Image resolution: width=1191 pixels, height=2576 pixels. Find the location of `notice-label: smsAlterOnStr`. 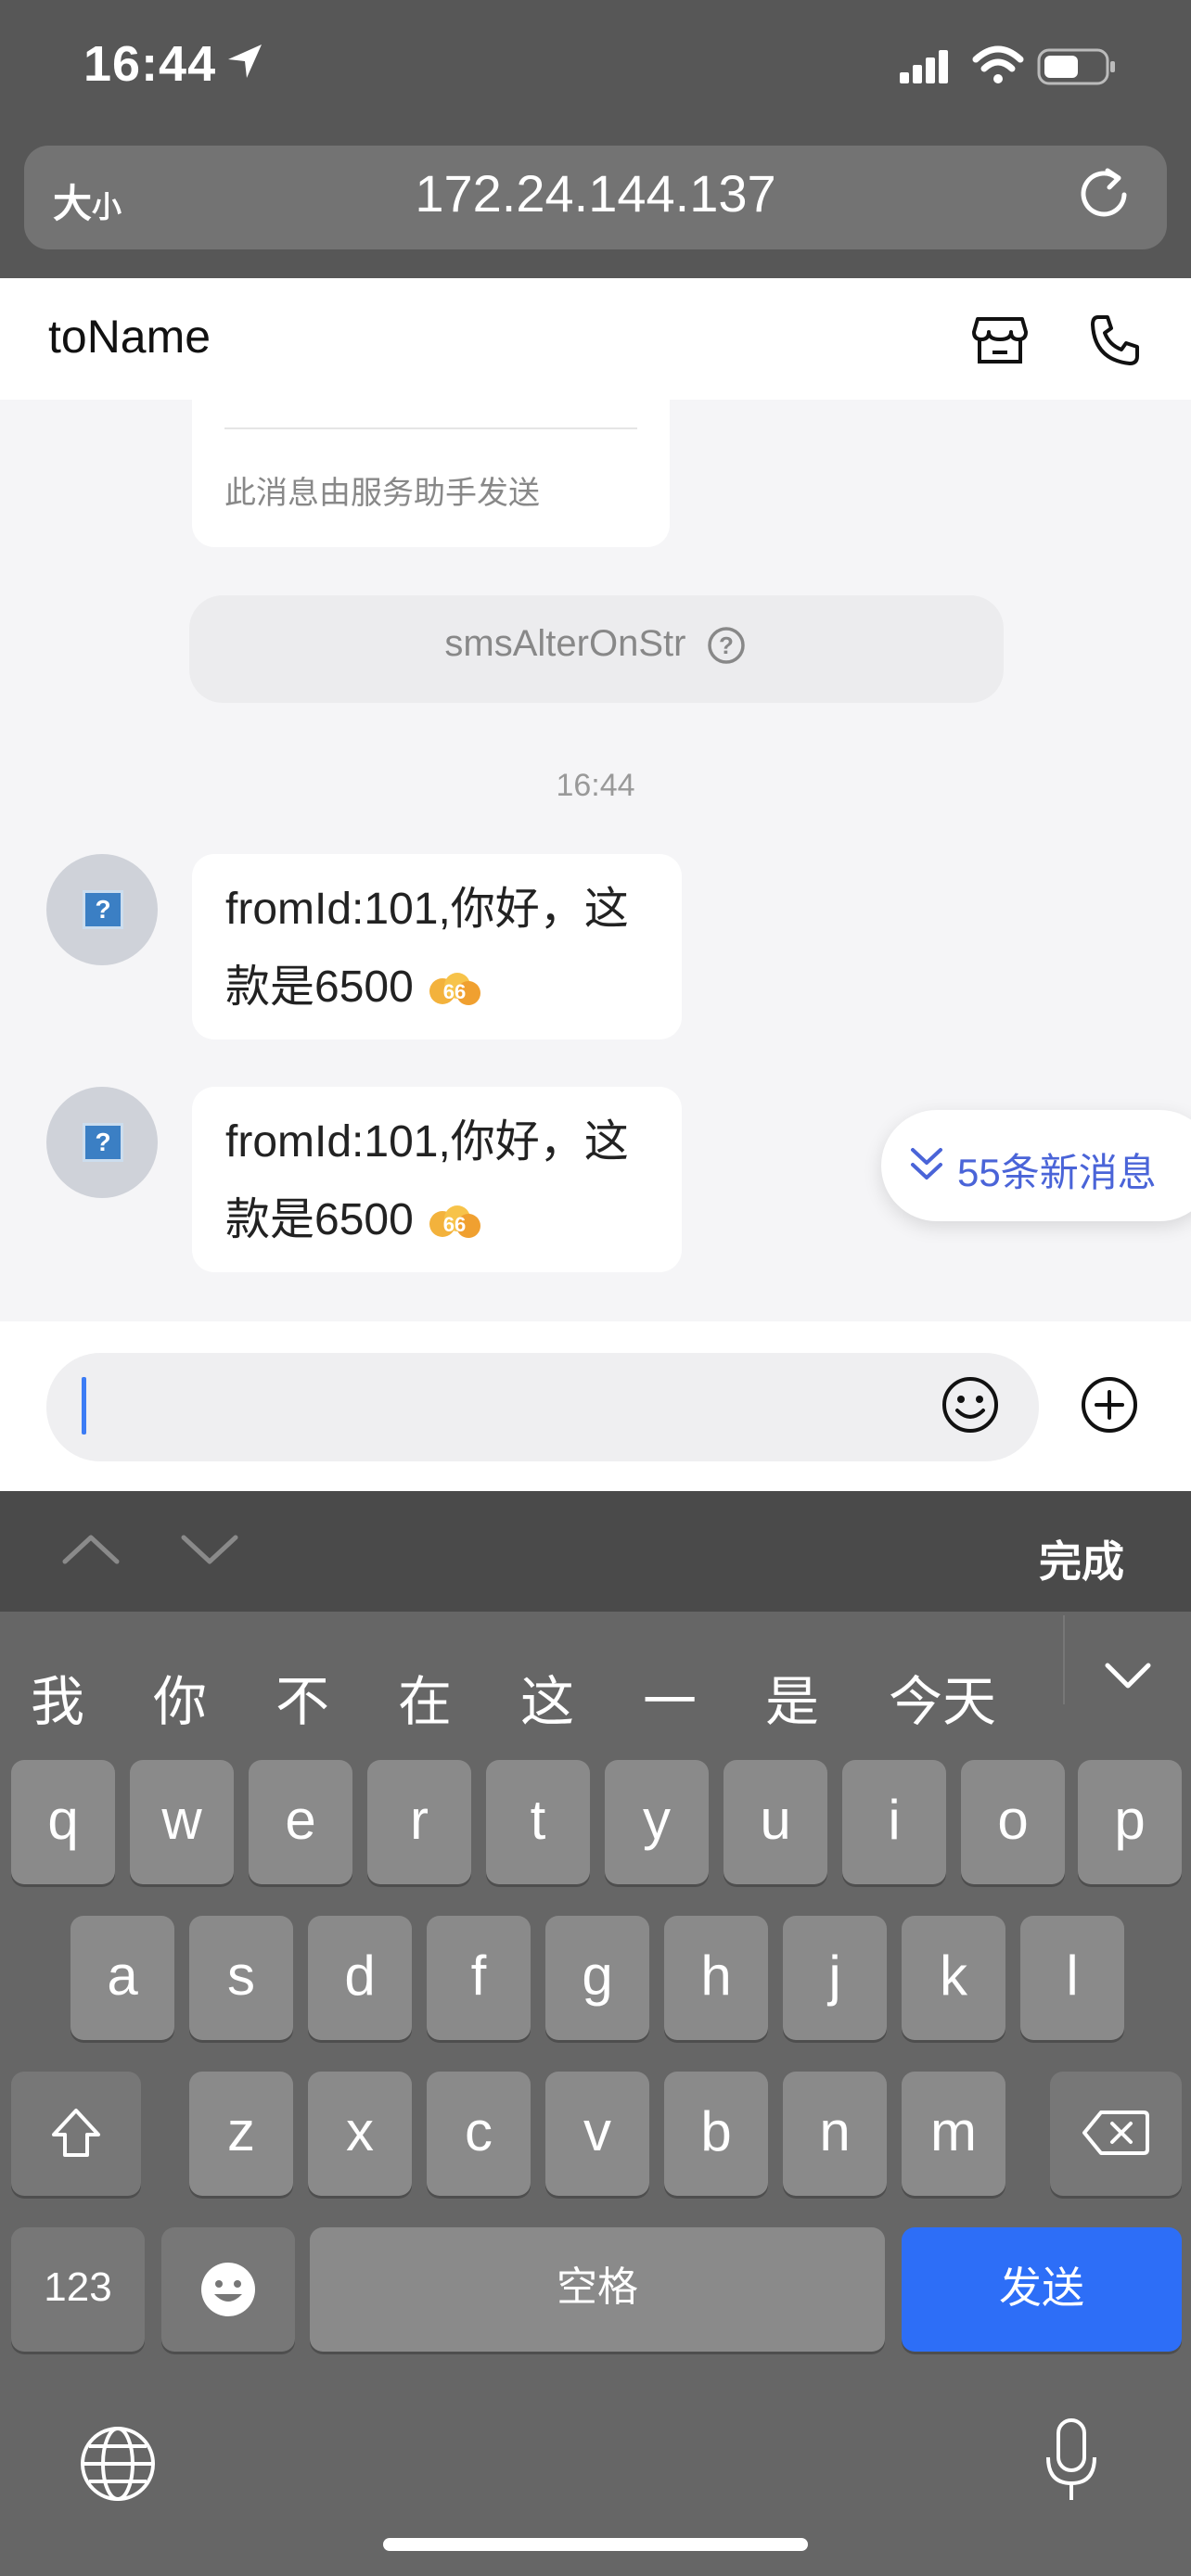

notice-label: smsAlterOnStr is located at coordinates (565, 643).